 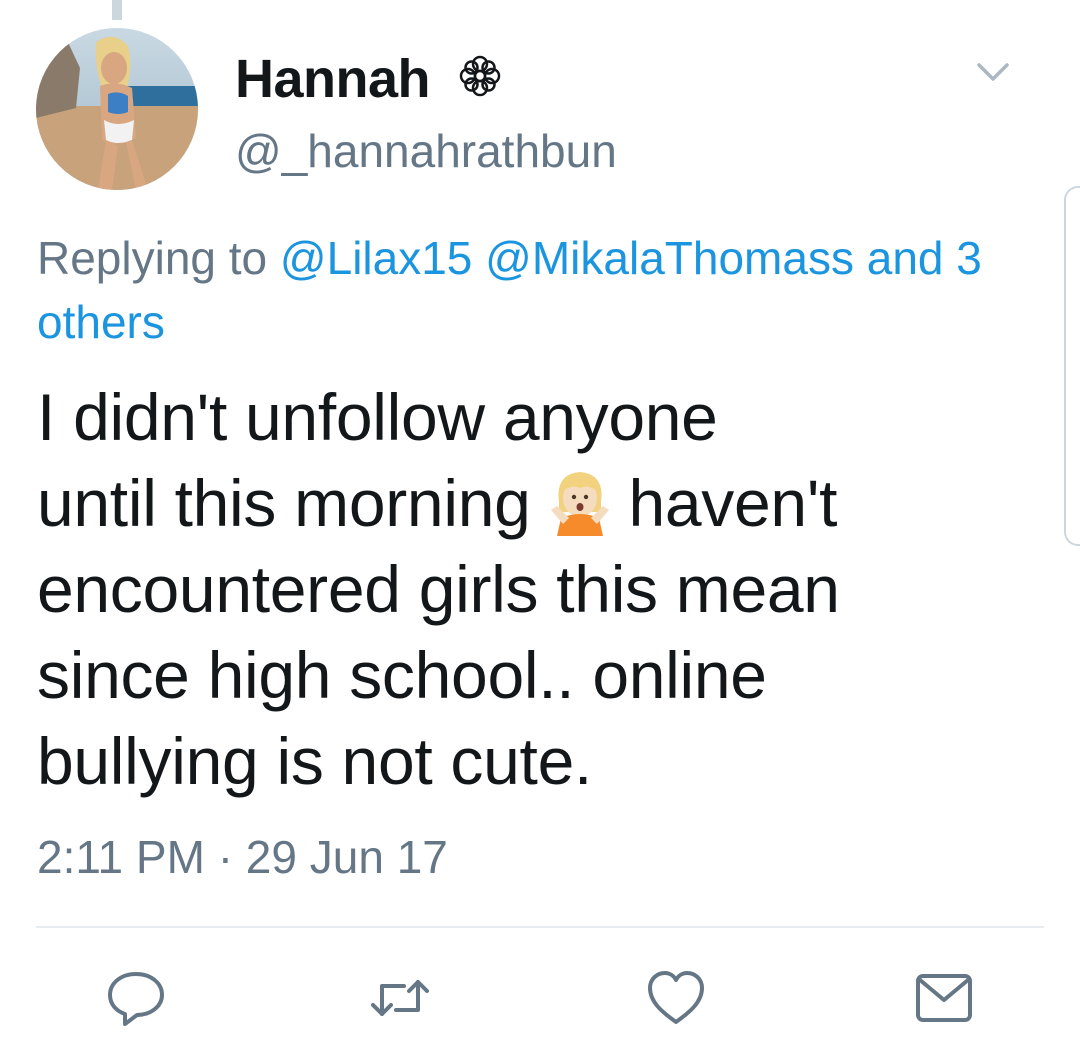 What do you see at coordinates (733, 503) in the screenshot?
I see `tweet-line-part: haven't` at bounding box center [733, 503].